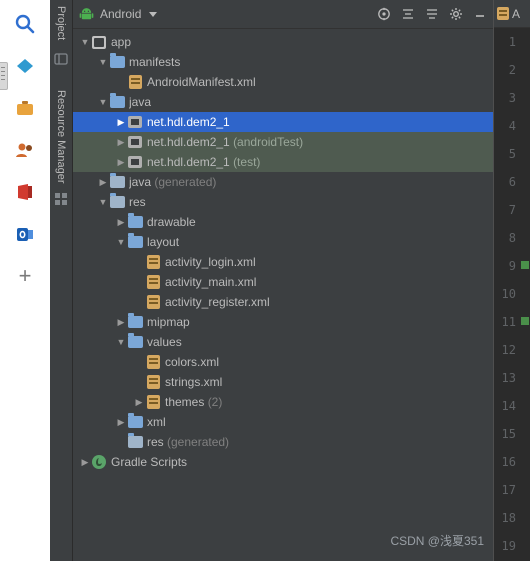  I want to click on collapse-all-icon, so click(408, 14).